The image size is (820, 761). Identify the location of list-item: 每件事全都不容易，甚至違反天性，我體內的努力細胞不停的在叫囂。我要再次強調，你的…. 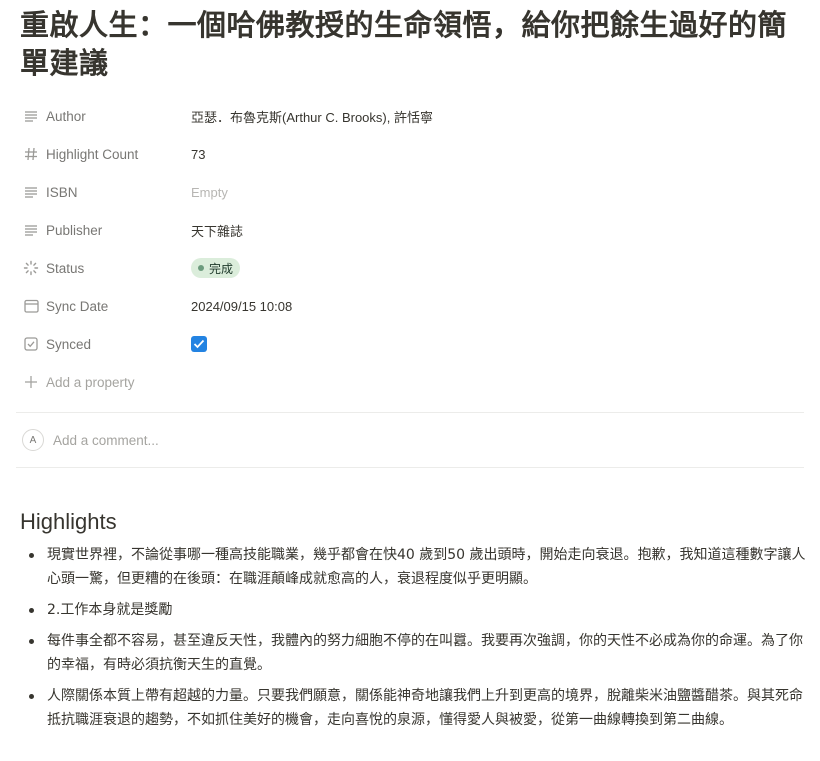
(415, 653).